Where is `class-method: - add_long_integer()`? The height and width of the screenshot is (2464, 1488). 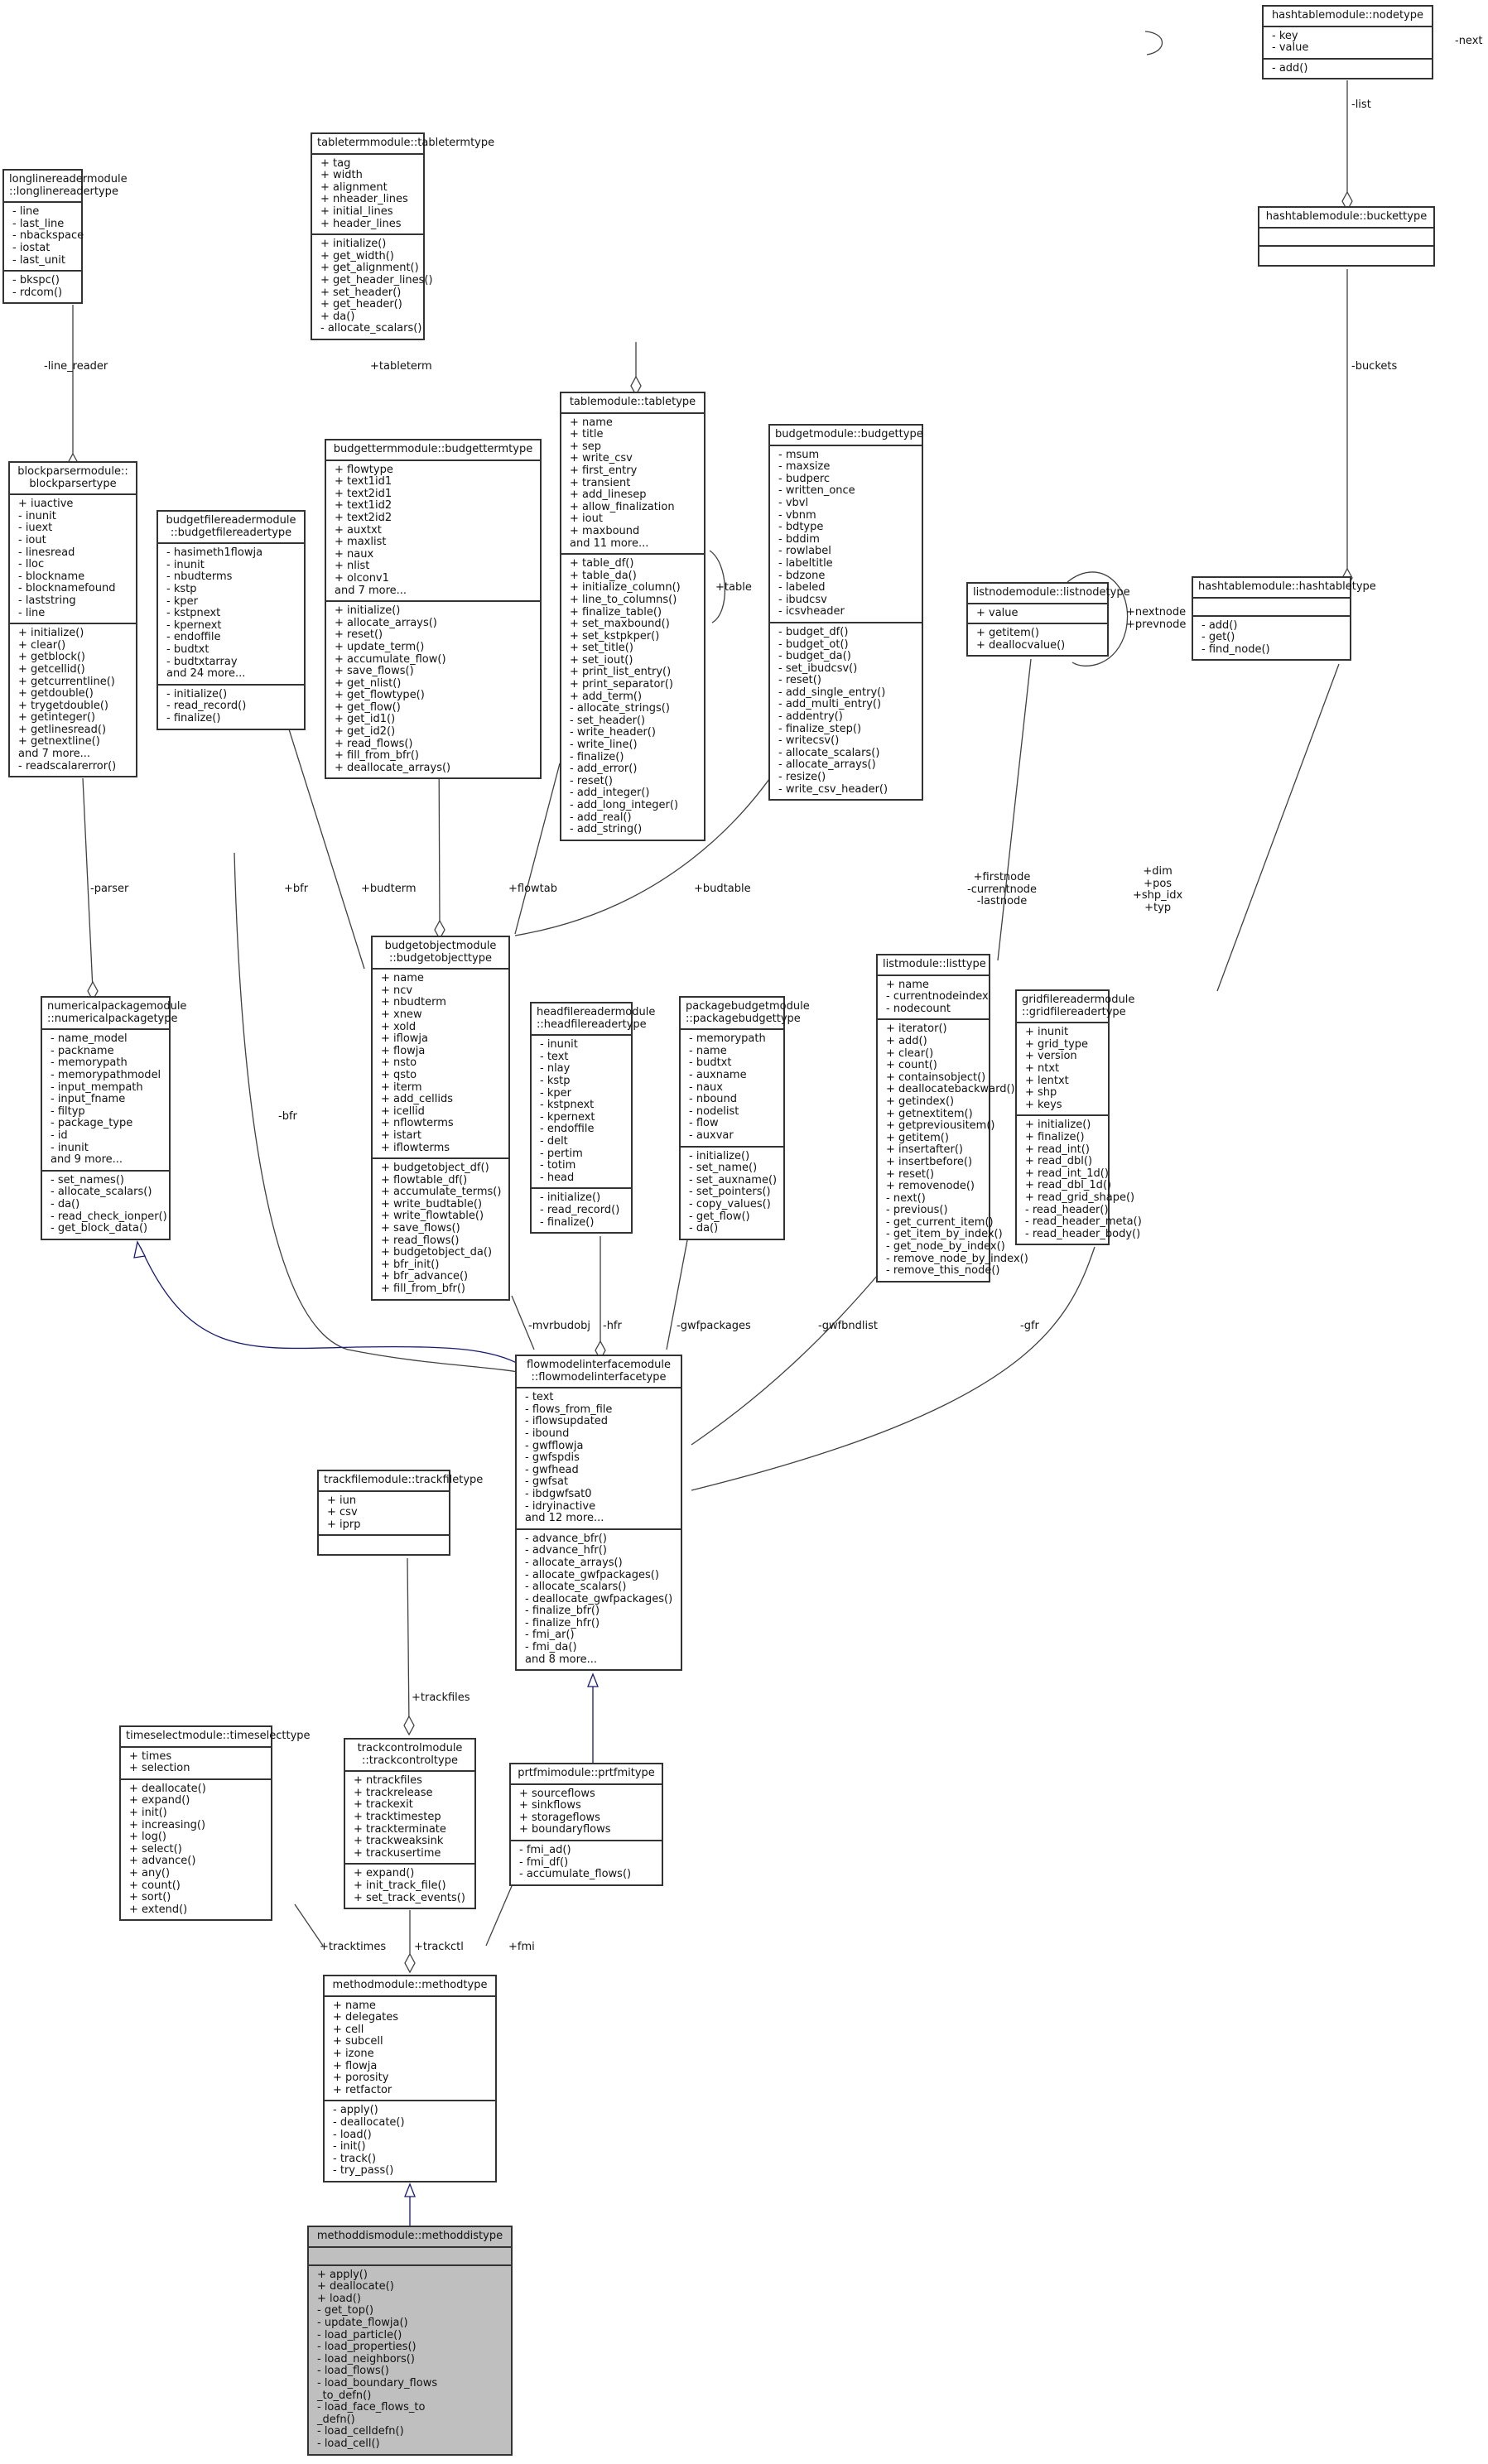 class-method: - add_long_integer() is located at coordinates (625, 805).